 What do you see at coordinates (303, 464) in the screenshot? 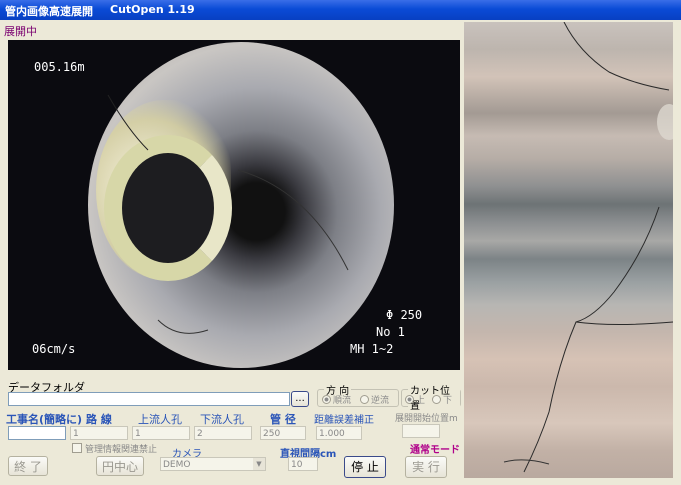
I see `visual-interval-input: 10` at bounding box center [303, 464].